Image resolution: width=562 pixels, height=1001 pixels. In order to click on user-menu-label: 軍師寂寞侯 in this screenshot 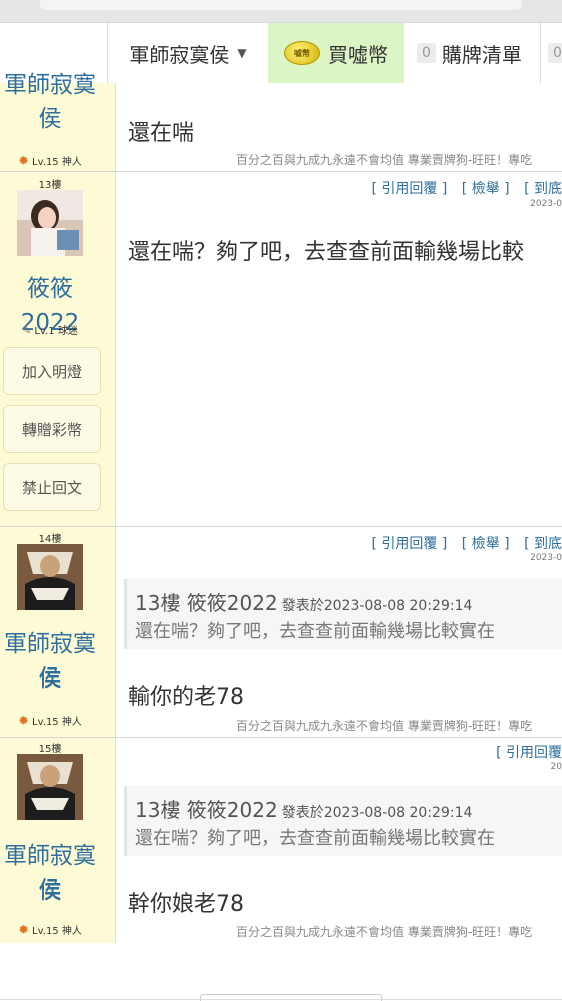, I will do `click(179, 54)`.